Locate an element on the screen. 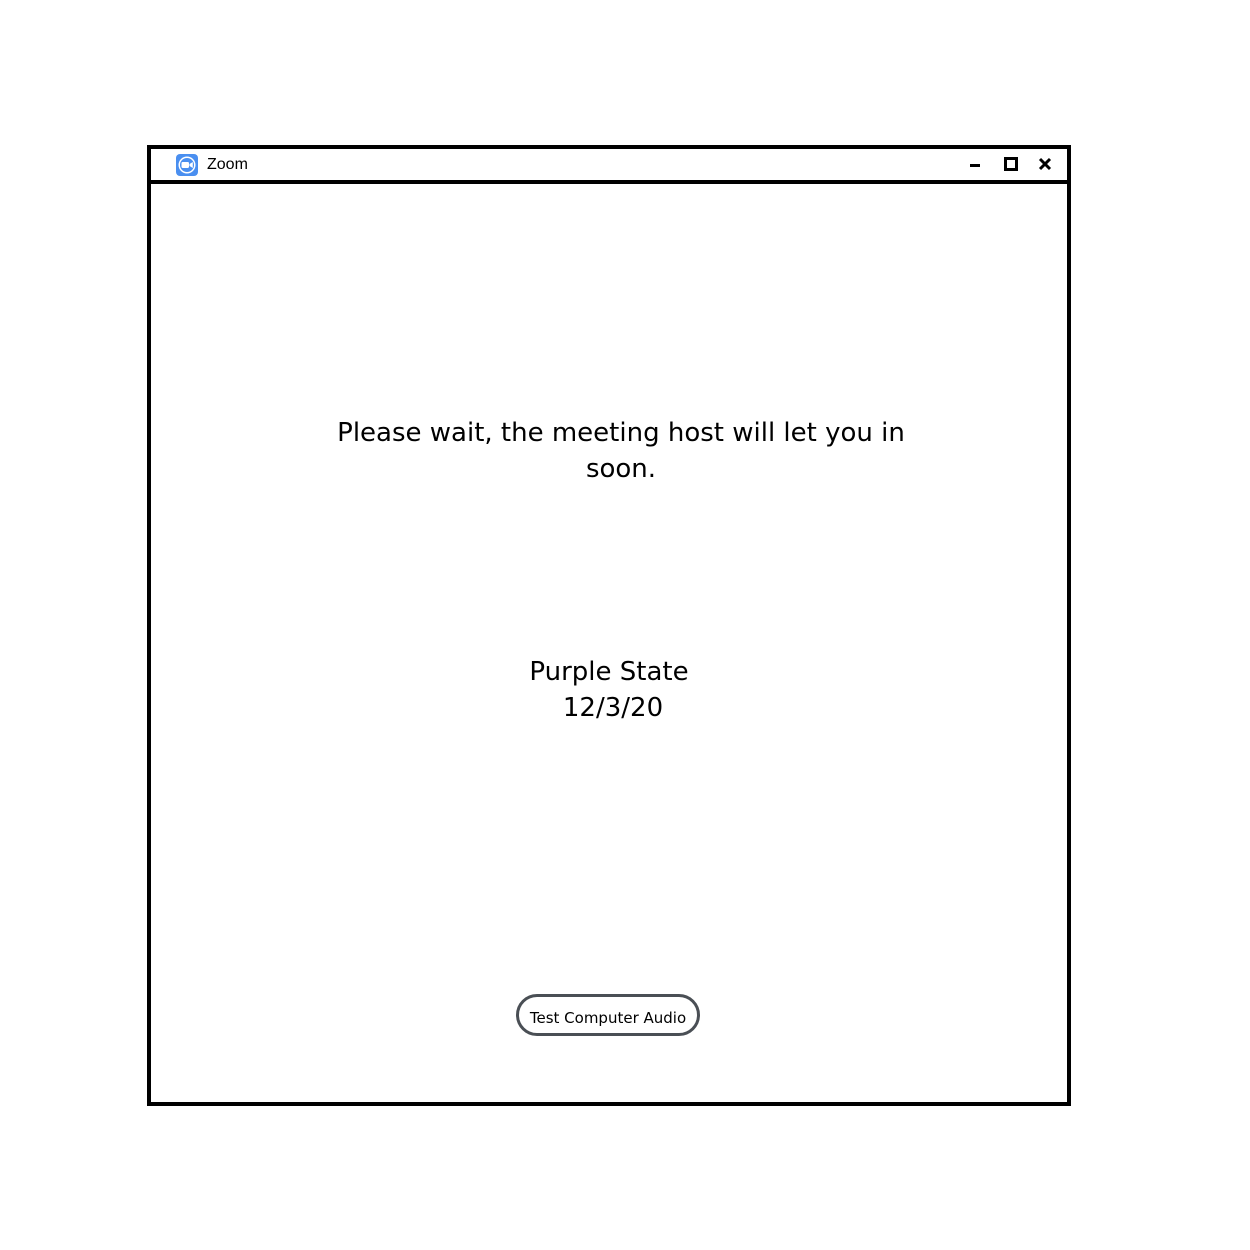 The image size is (1250, 1250). zoom-camera-icon is located at coordinates (187, 165).